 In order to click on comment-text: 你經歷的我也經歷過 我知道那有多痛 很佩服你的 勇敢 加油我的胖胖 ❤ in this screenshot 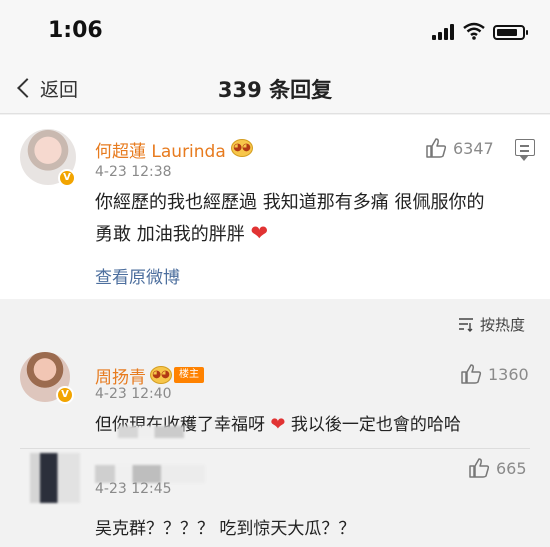, I will do `click(315, 218)`.